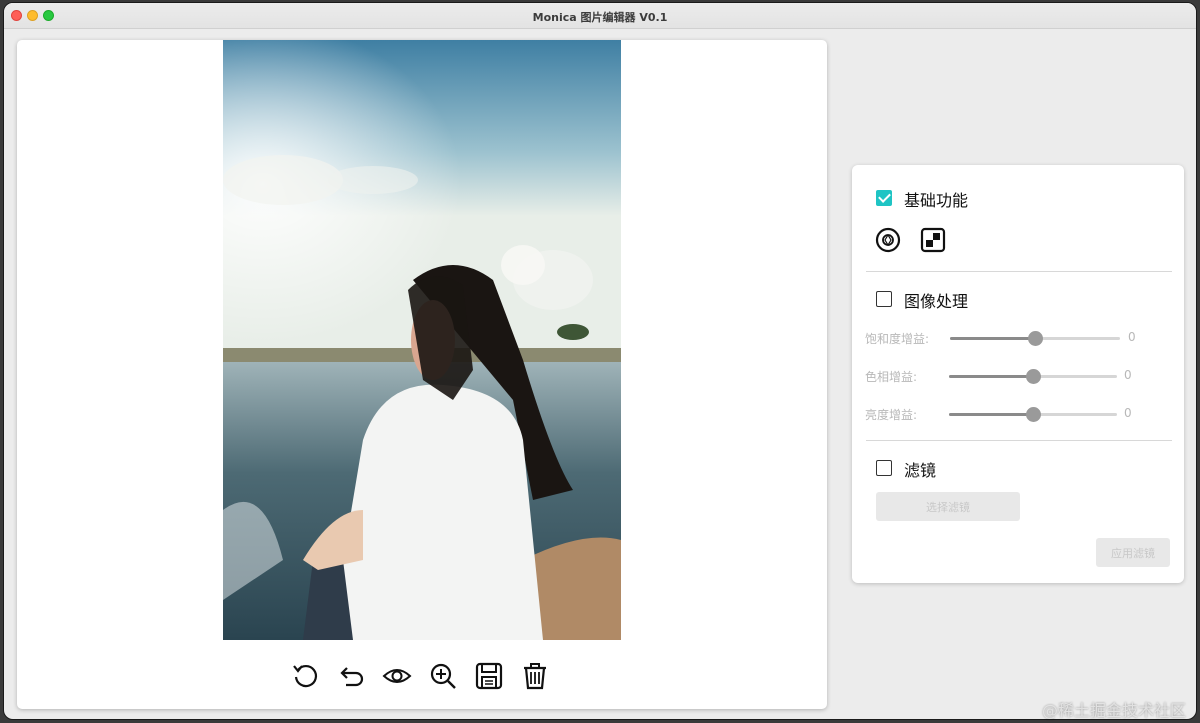  I want to click on rotate-button, so click(305, 676).